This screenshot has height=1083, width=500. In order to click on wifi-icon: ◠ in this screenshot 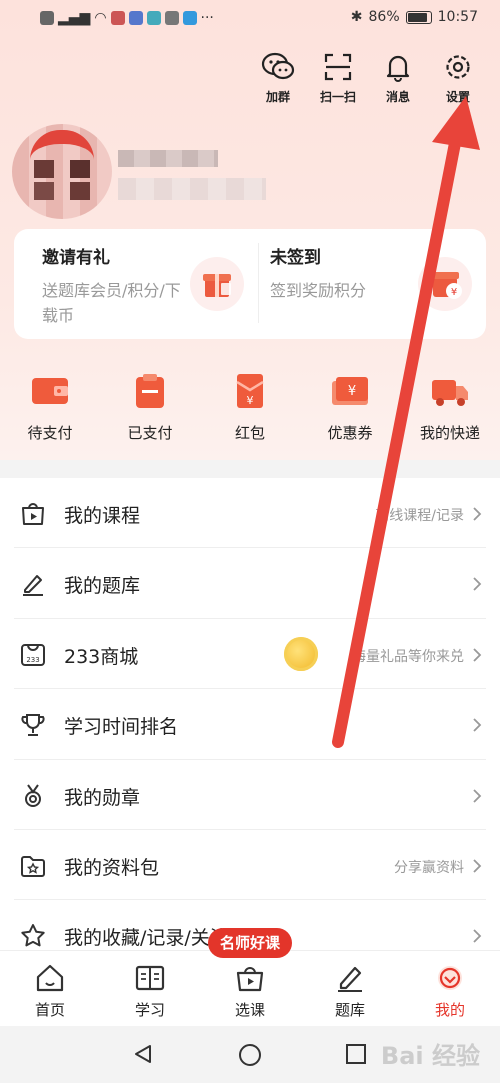, I will do `click(100, 18)`.